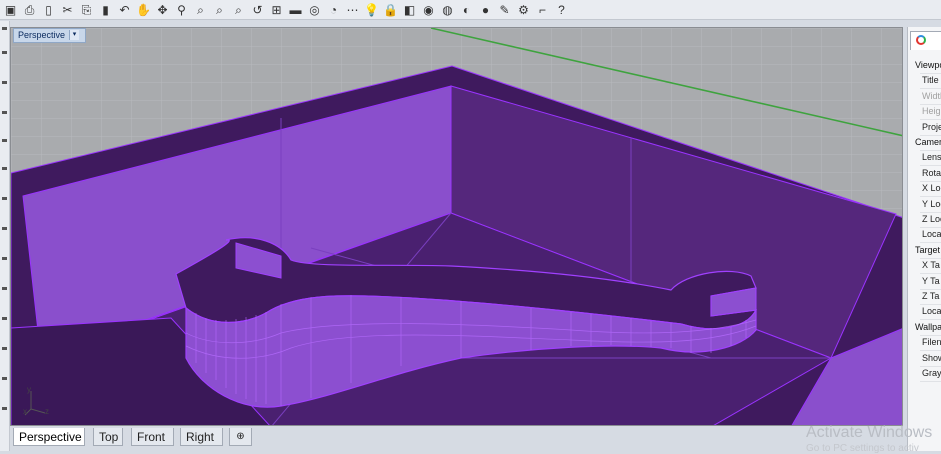 This screenshot has height=454, width=941. Describe the element at coordinates (108, 437) in the screenshot. I see `tab-top: Top` at that location.